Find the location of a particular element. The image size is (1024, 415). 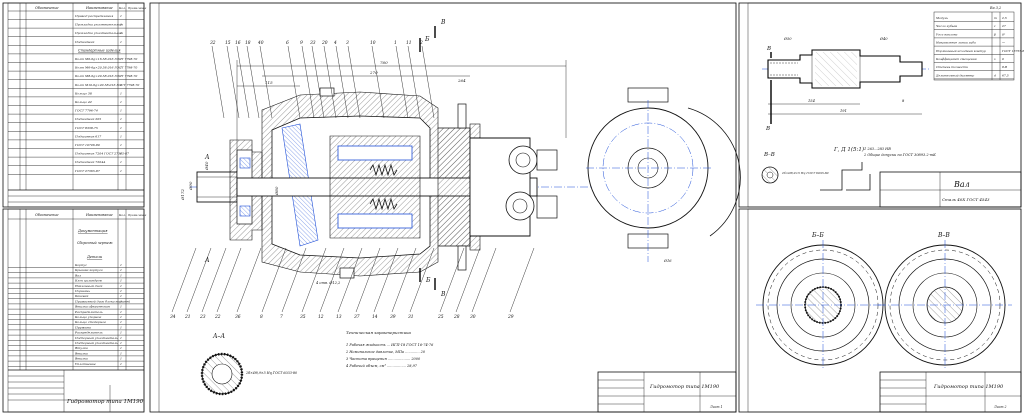

spec1-row: Болт М6-6g×20.58.016 ГОСТ 7798-70 is located at coordinates (105, 68).